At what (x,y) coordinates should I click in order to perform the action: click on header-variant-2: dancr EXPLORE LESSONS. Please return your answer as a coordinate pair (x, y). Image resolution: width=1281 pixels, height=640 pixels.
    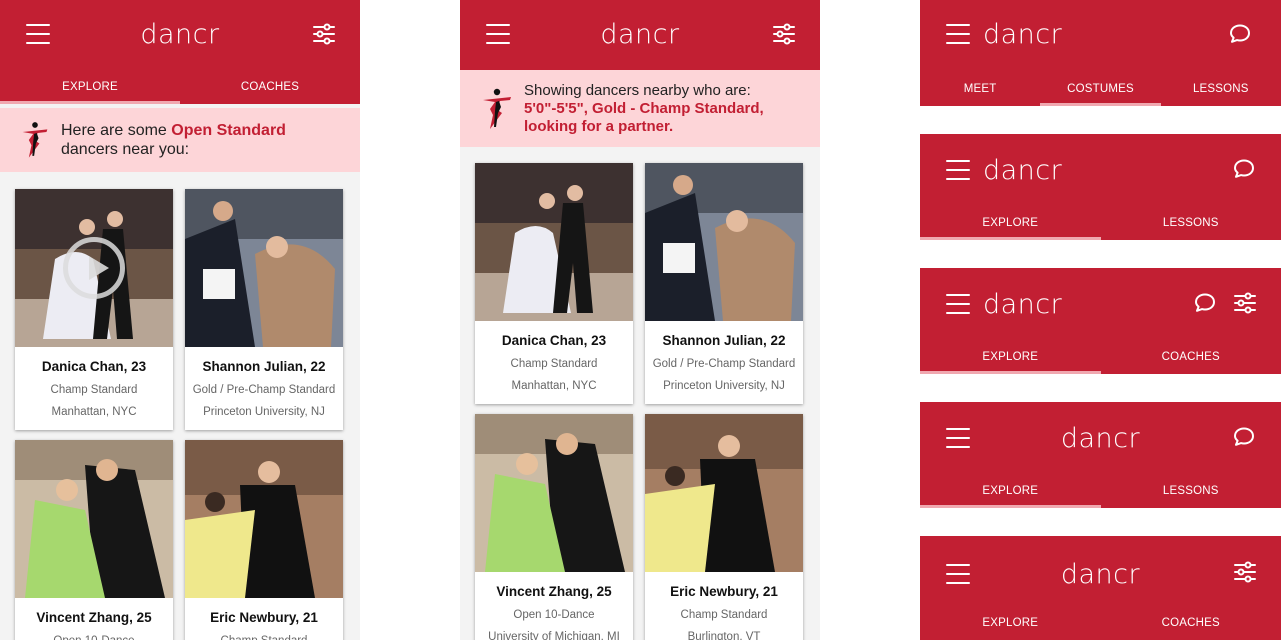
    Looking at the image, I should click on (1100, 187).